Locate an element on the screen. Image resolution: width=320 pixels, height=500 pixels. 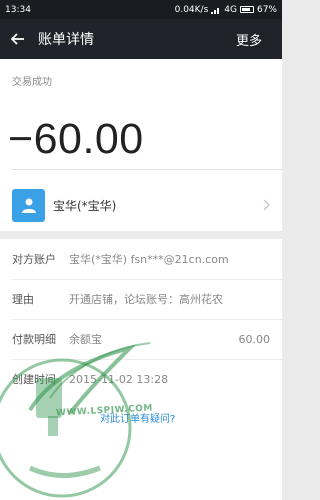
battery-level: 67% is located at coordinates (266, 9).